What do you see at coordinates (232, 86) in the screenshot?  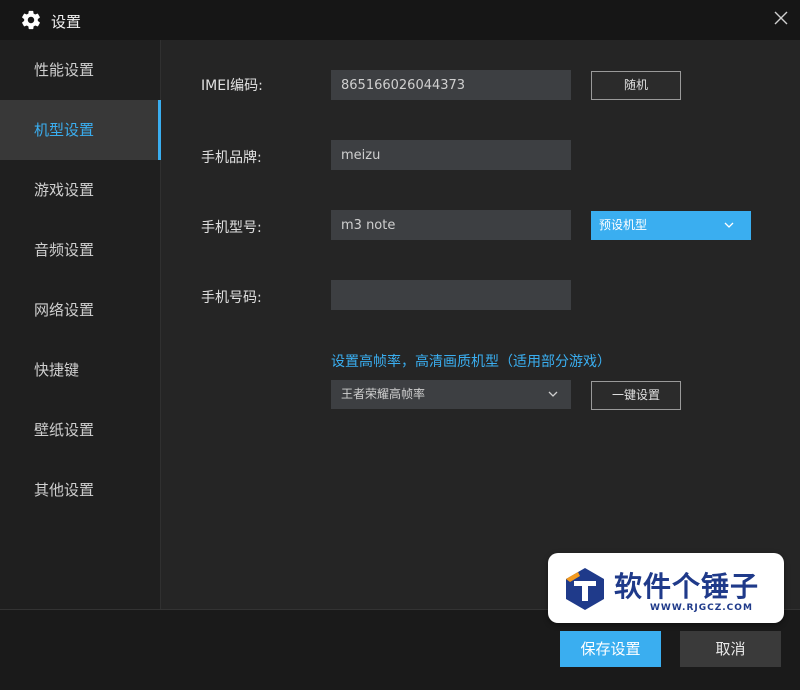 I see `imei-label: IMEI编码:` at bounding box center [232, 86].